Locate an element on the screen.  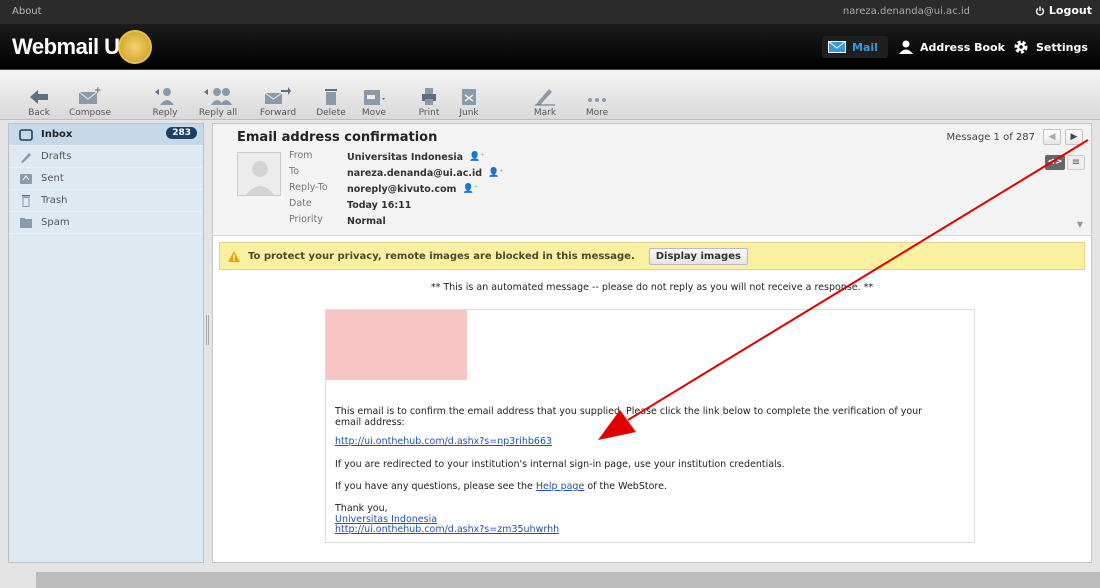
junk-icon is located at coordinates (469, 97).